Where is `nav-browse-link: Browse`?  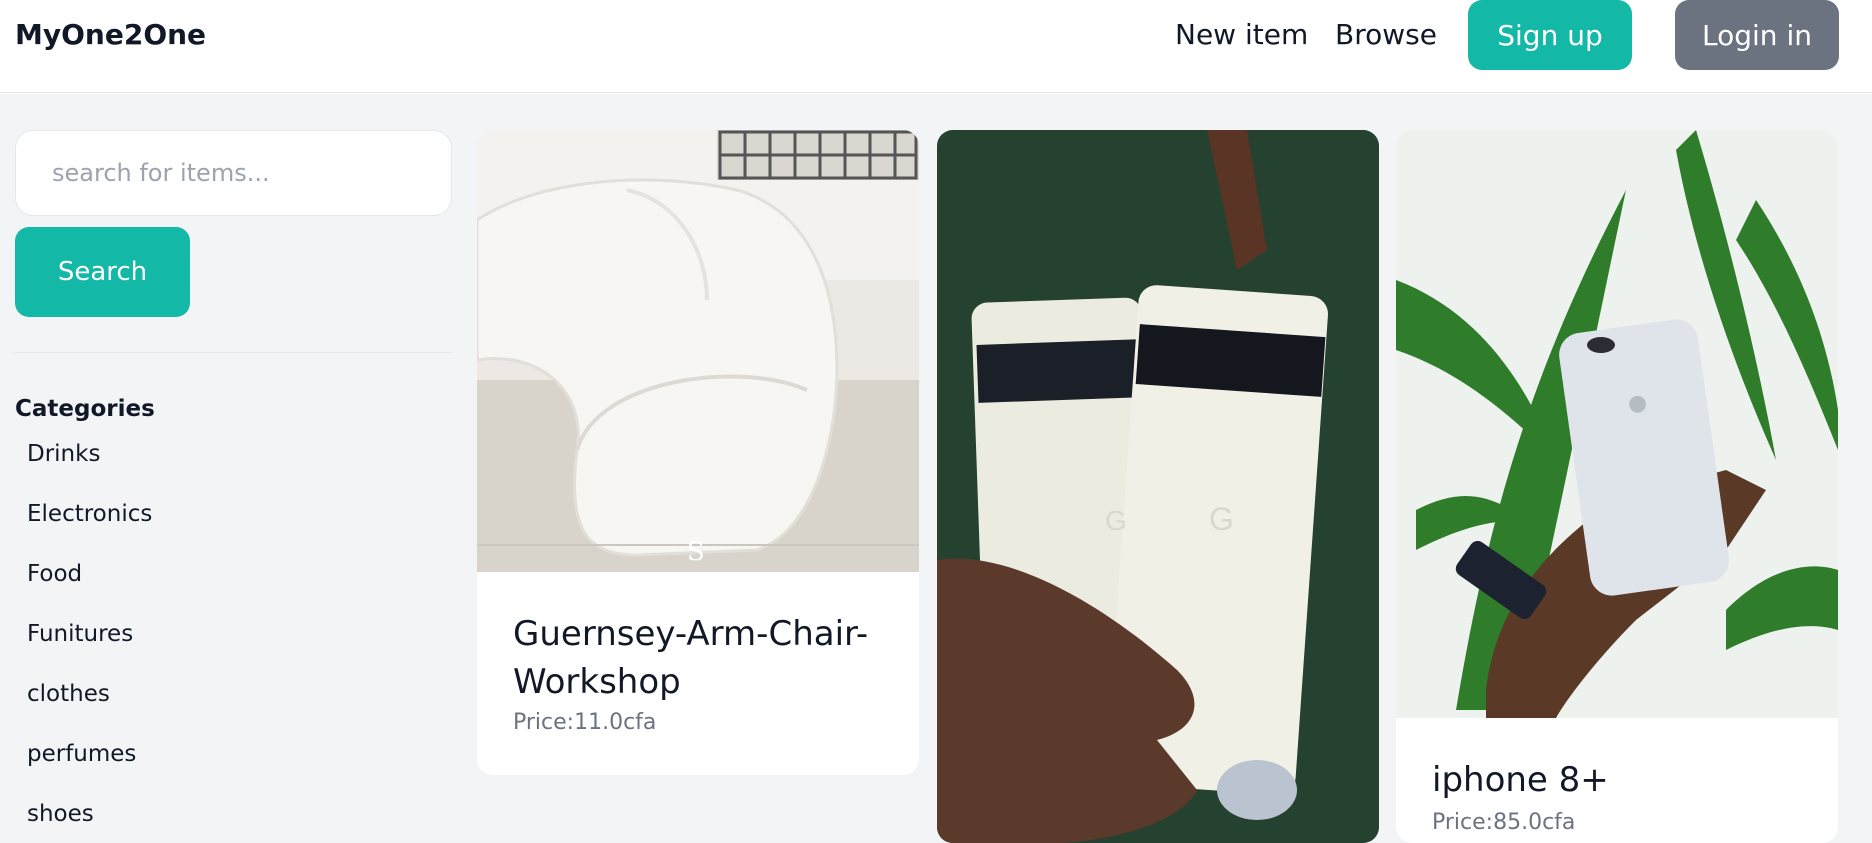
nav-browse-link: Browse is located at coordinates (1386, 34).